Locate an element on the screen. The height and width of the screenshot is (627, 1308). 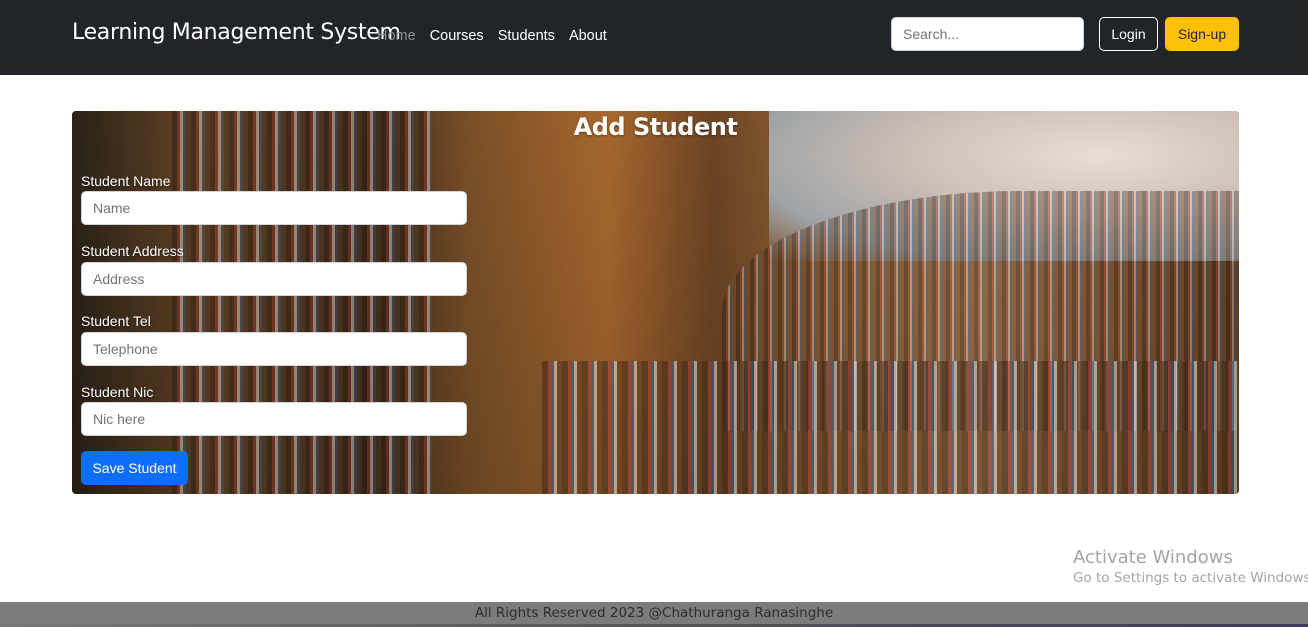
nav-link-students: Students is located at coordinates (526, 36).